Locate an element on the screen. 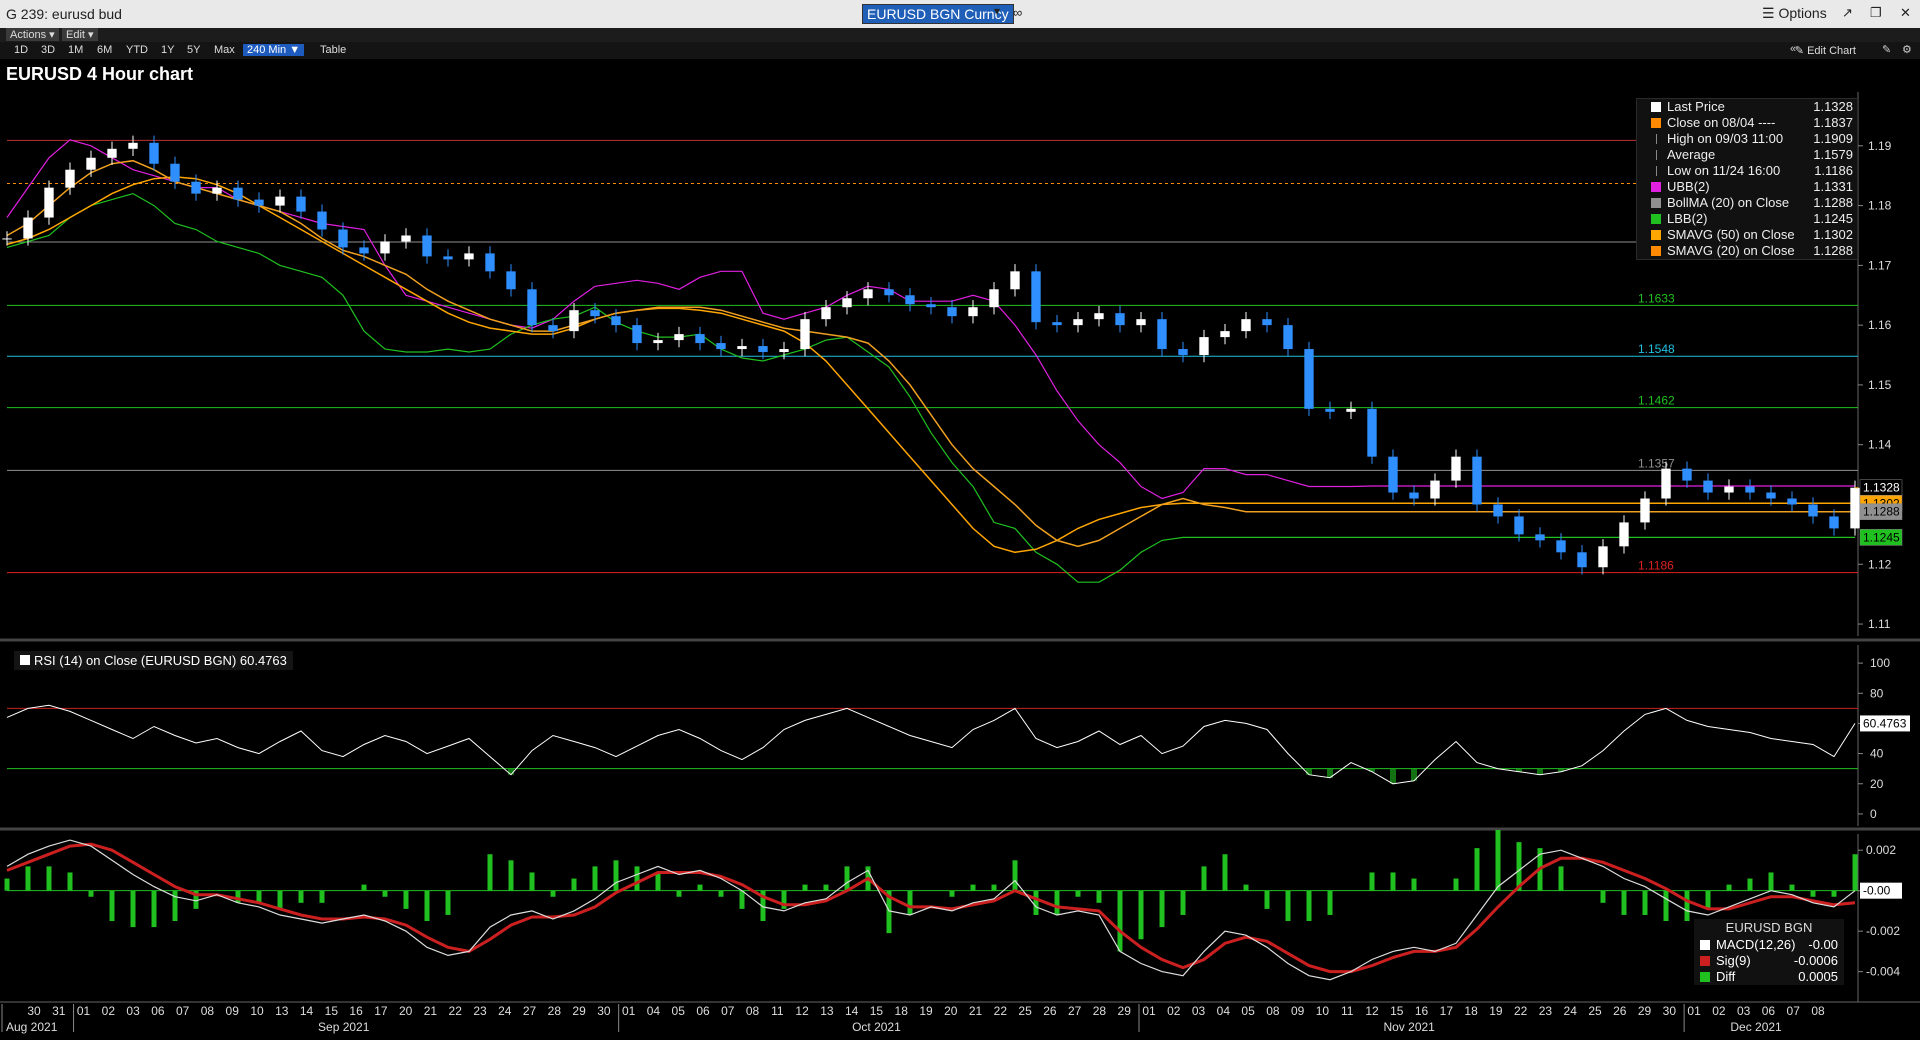 The image size is (1920, 1040). actions-menu: Actions ▾ is located at coordinates (32, 34).